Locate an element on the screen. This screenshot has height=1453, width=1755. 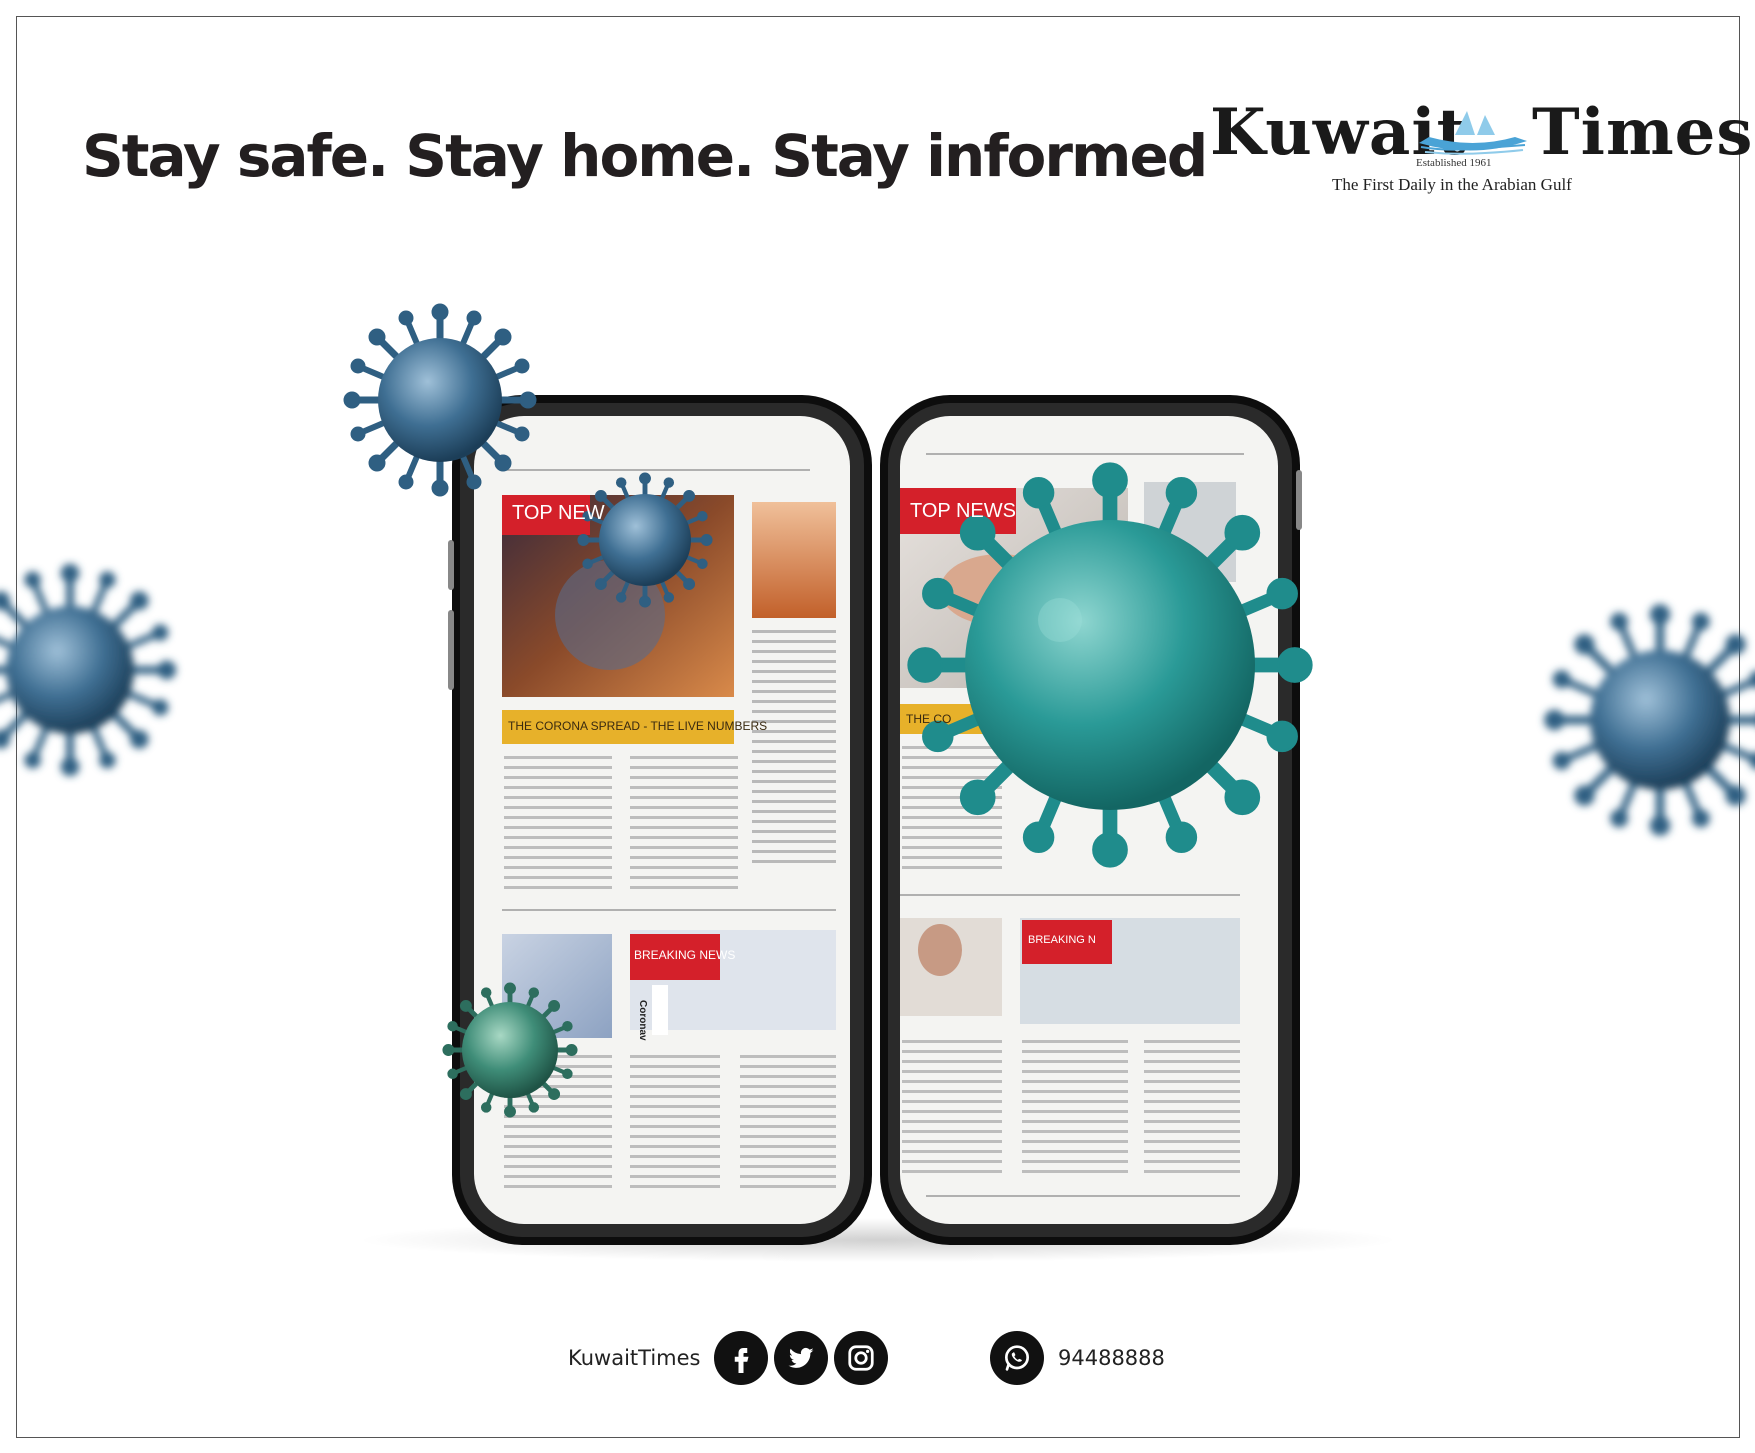
right-banner-text: THE CO is located at coordinates (929, 719).